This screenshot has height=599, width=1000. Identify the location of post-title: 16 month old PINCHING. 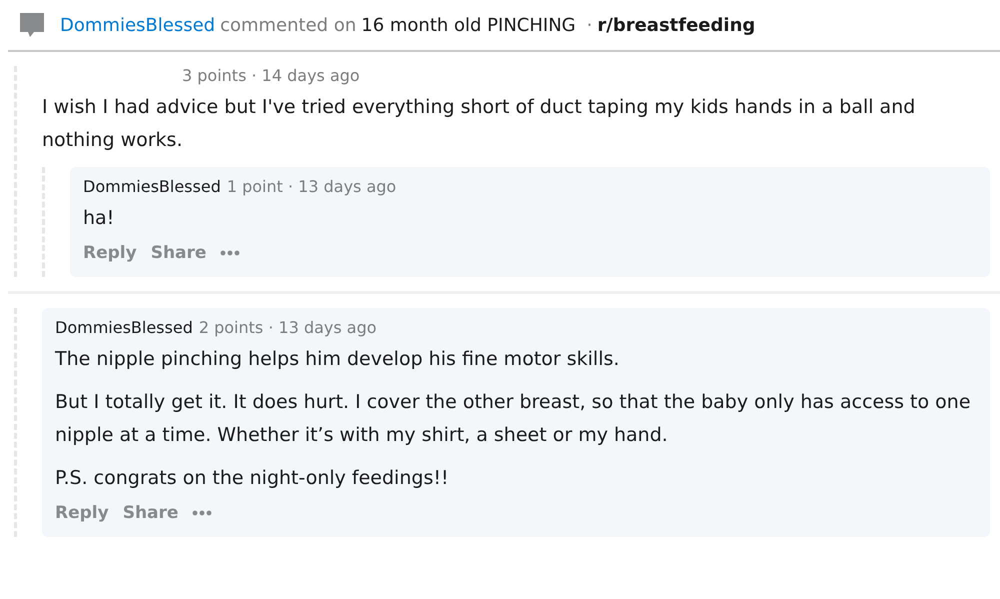
(468, 25).